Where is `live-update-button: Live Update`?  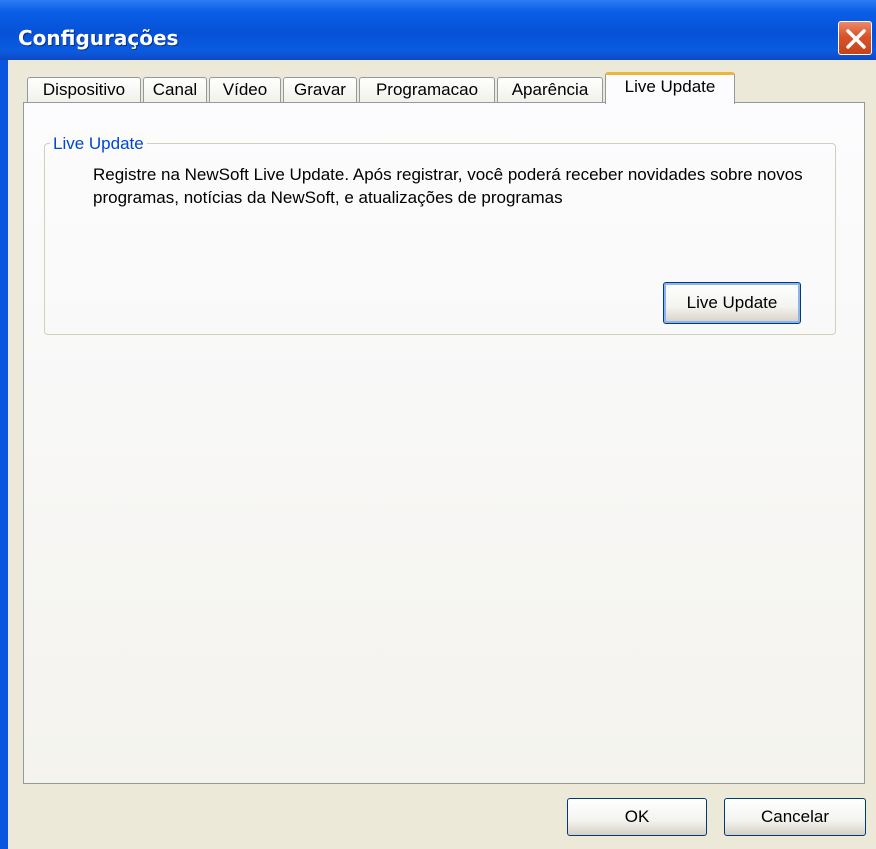
live-update-button: Live Update is located at coordinates (732, 303).